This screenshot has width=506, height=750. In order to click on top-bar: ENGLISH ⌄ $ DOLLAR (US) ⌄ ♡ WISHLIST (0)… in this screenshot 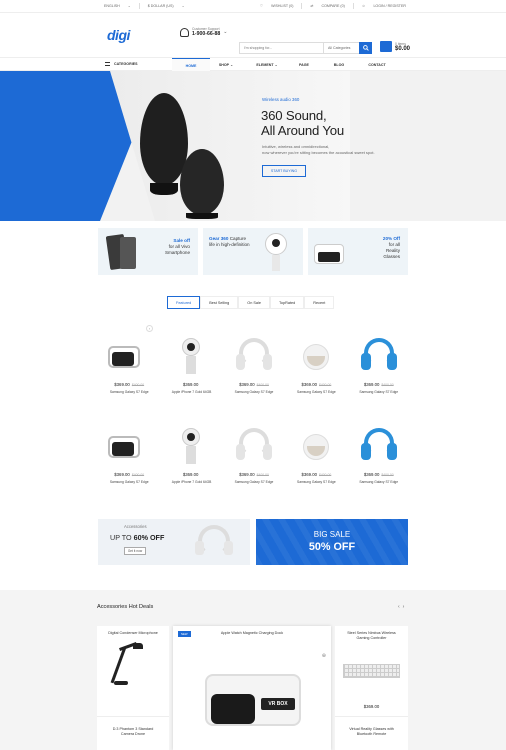, I will do `click(253, 6)`.